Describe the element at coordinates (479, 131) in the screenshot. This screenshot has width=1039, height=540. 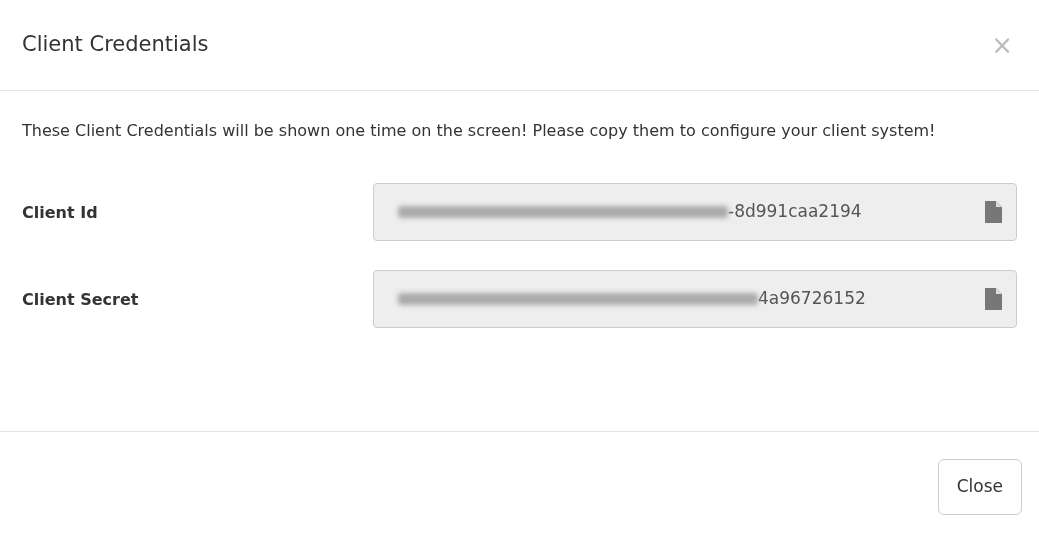
I see `message-text: These Client Credentials will be shown one time on the screen! Please copy them to configure your client system!` at that location.